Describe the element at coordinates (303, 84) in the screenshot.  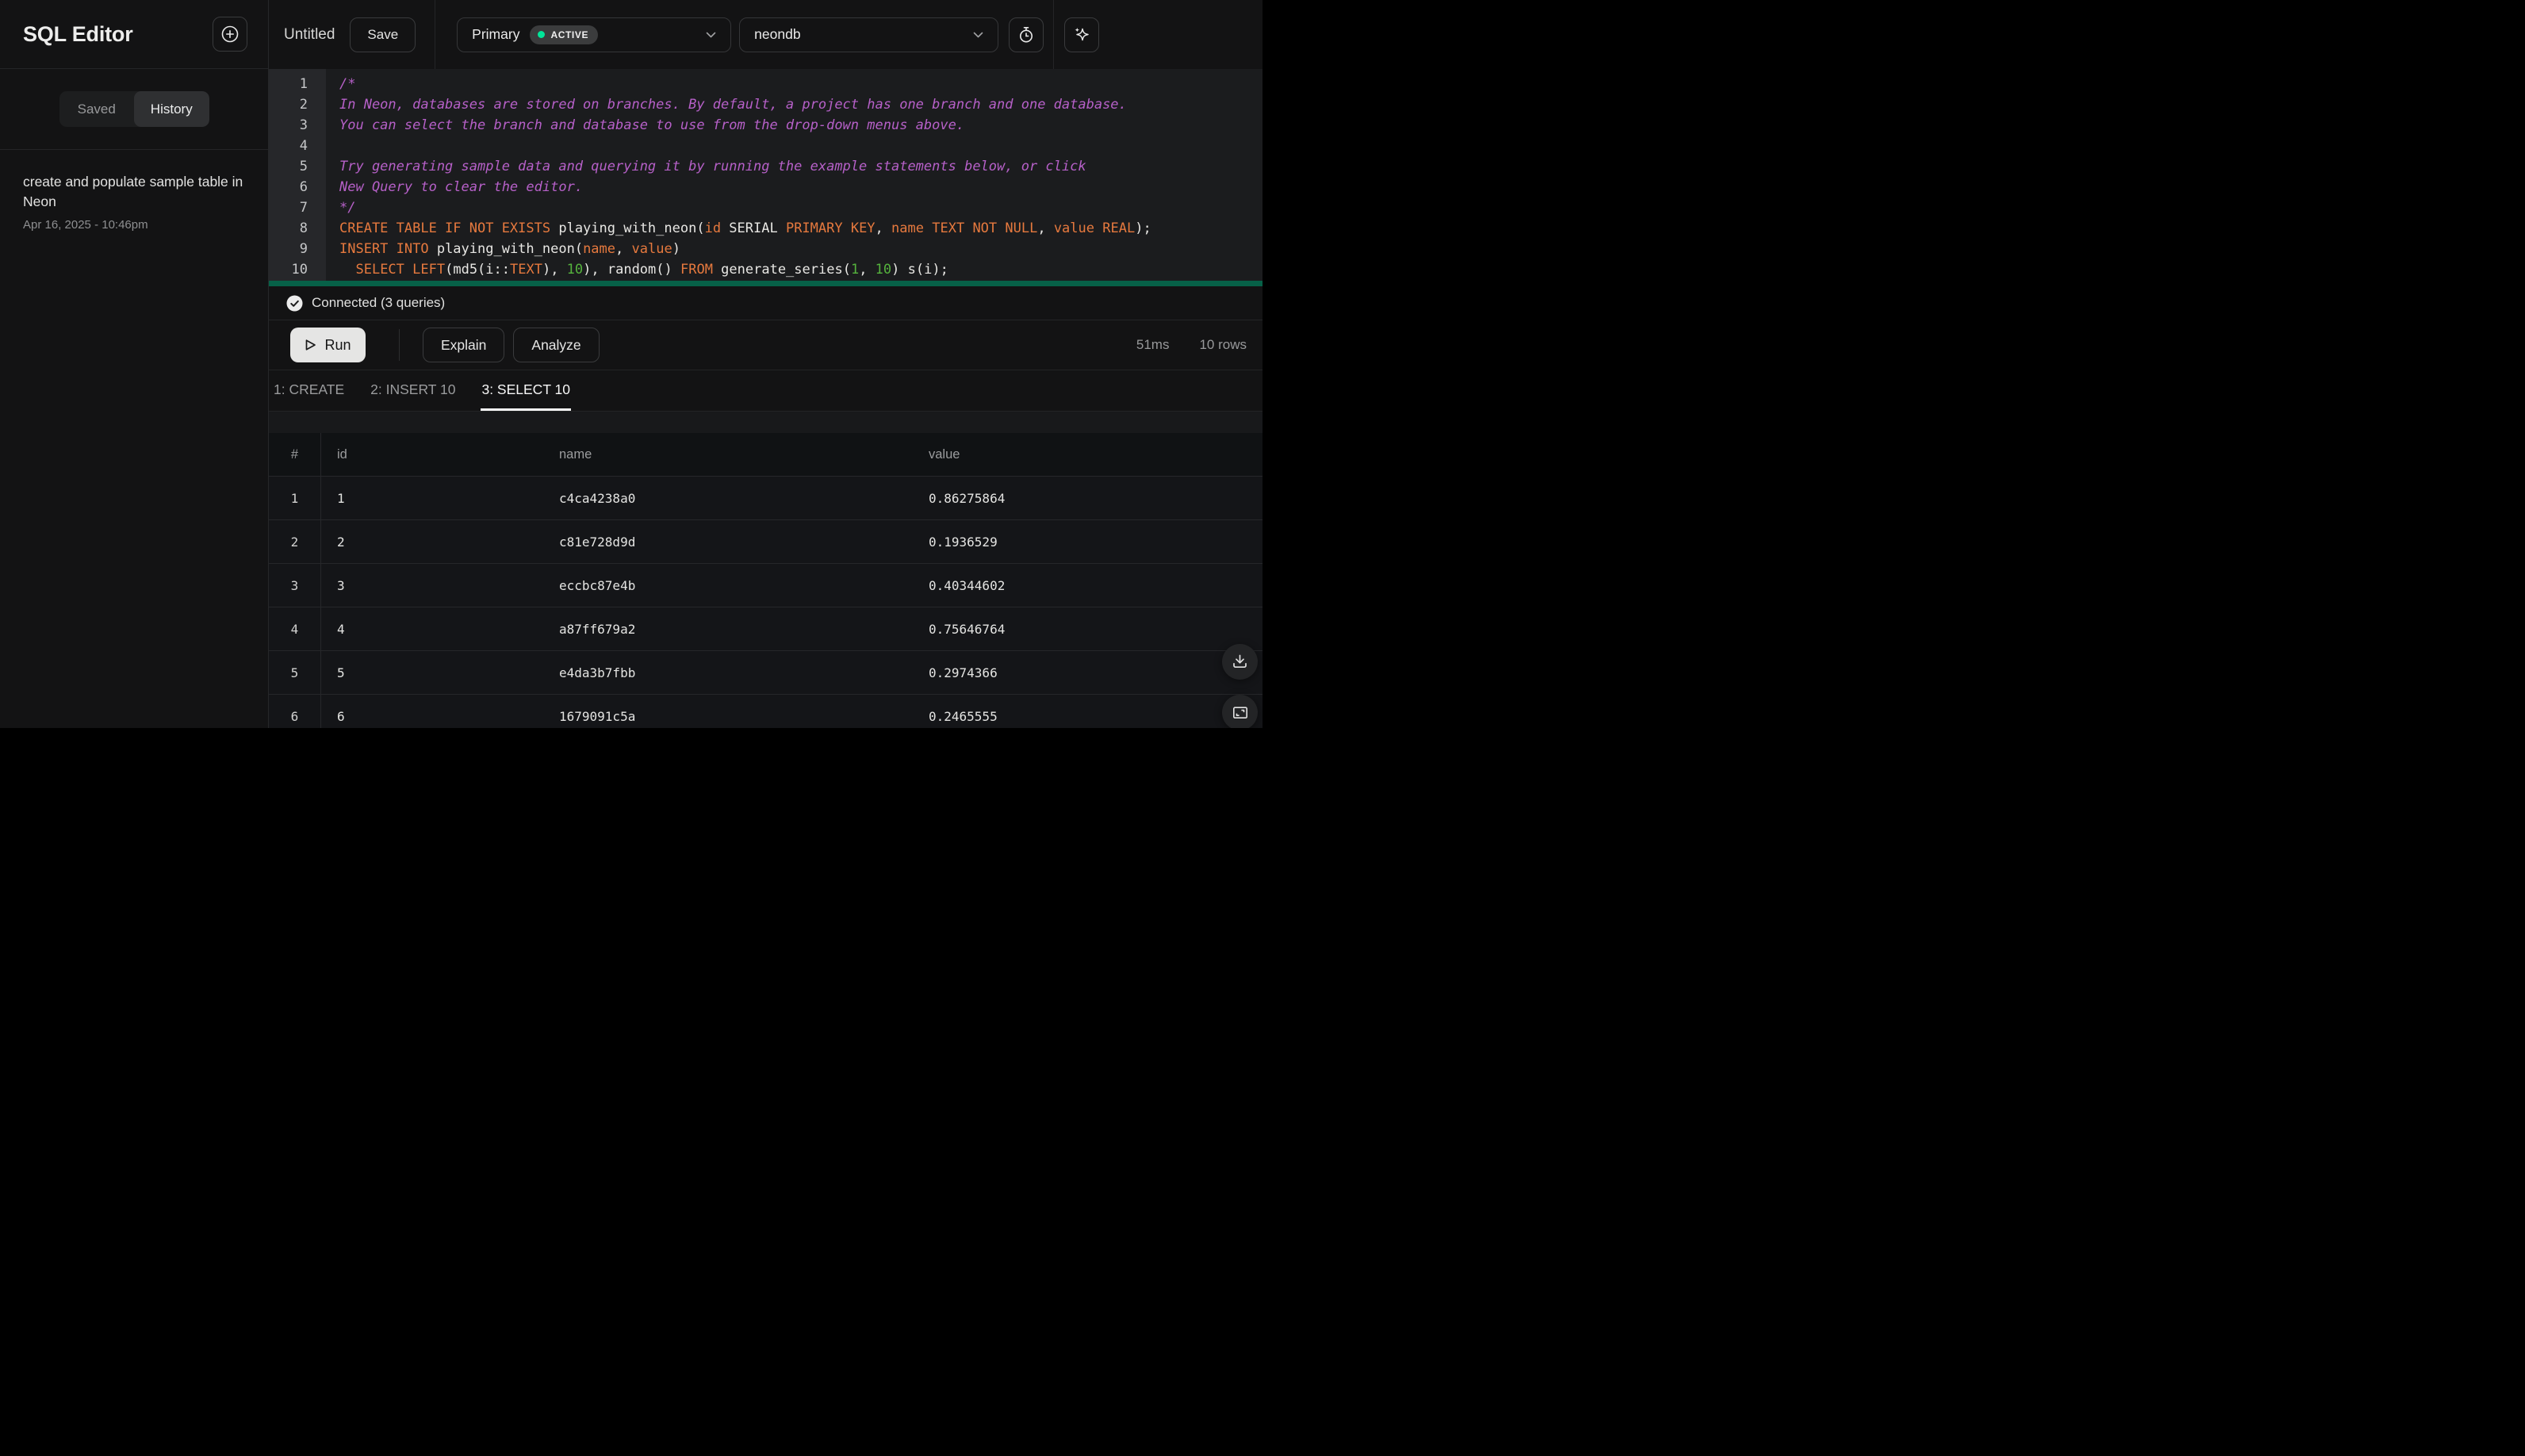
I see `line-number: 1` at that location.